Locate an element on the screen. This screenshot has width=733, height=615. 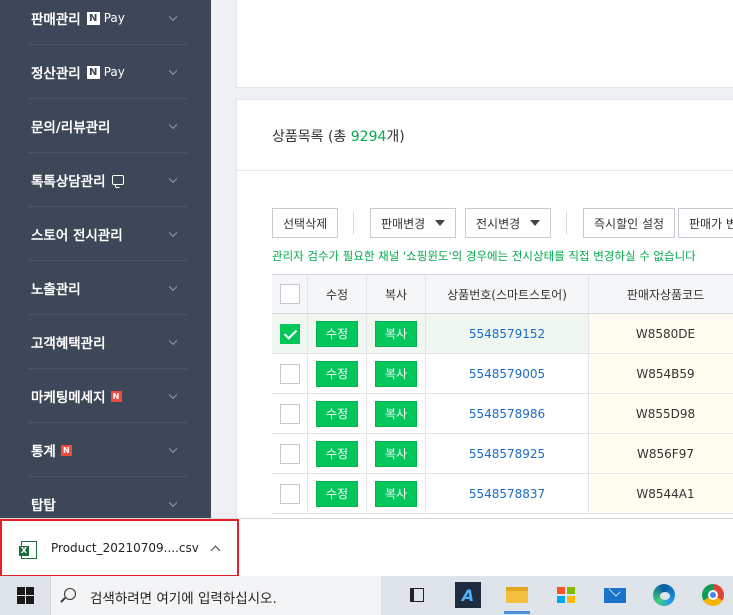
sidebar-item-label: 탑탑 is located at coordinates (43, 506).